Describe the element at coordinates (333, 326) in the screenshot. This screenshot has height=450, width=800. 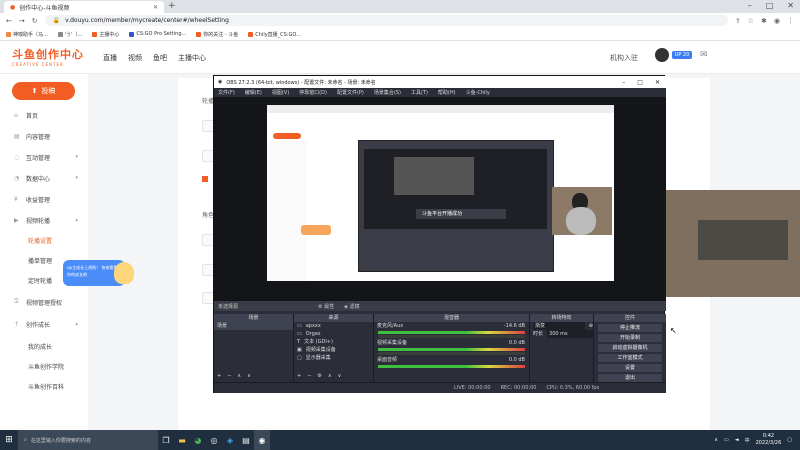
I see `source-item: ▭ apxxx` at that location.